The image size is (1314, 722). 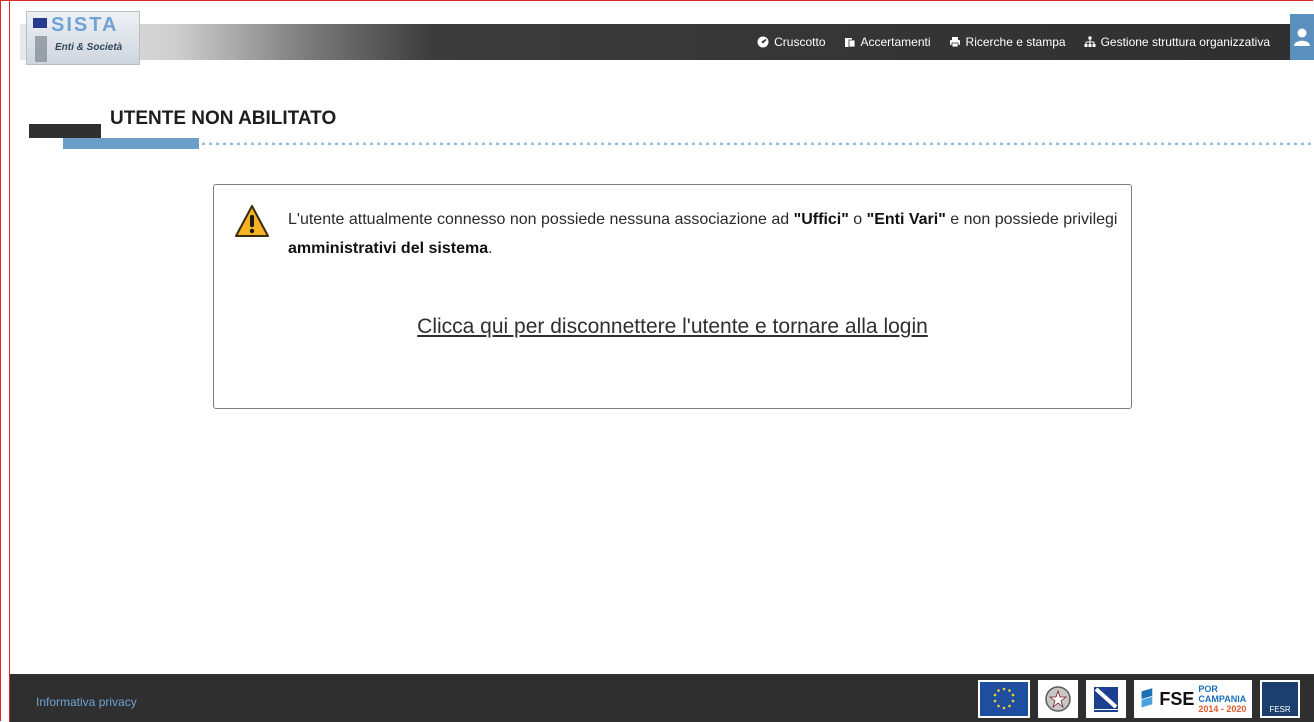 I want to click on page-title: UTENTE NON ABILITATO, so click(x=223, y=118).